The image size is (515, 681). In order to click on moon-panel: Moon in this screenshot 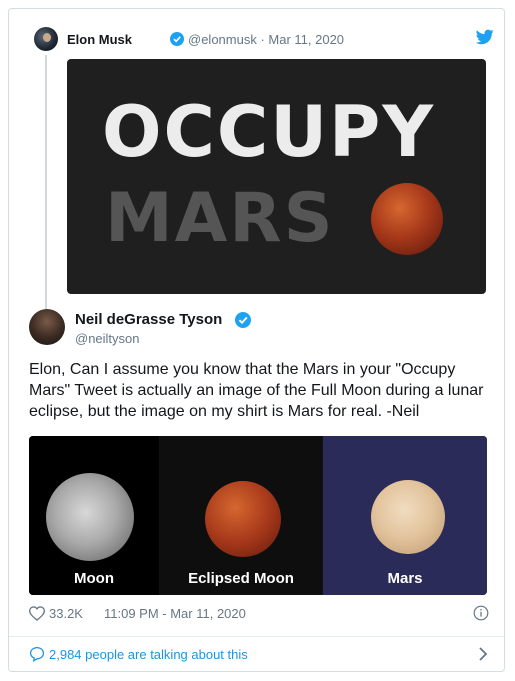, I will do `click(94, 515)`.